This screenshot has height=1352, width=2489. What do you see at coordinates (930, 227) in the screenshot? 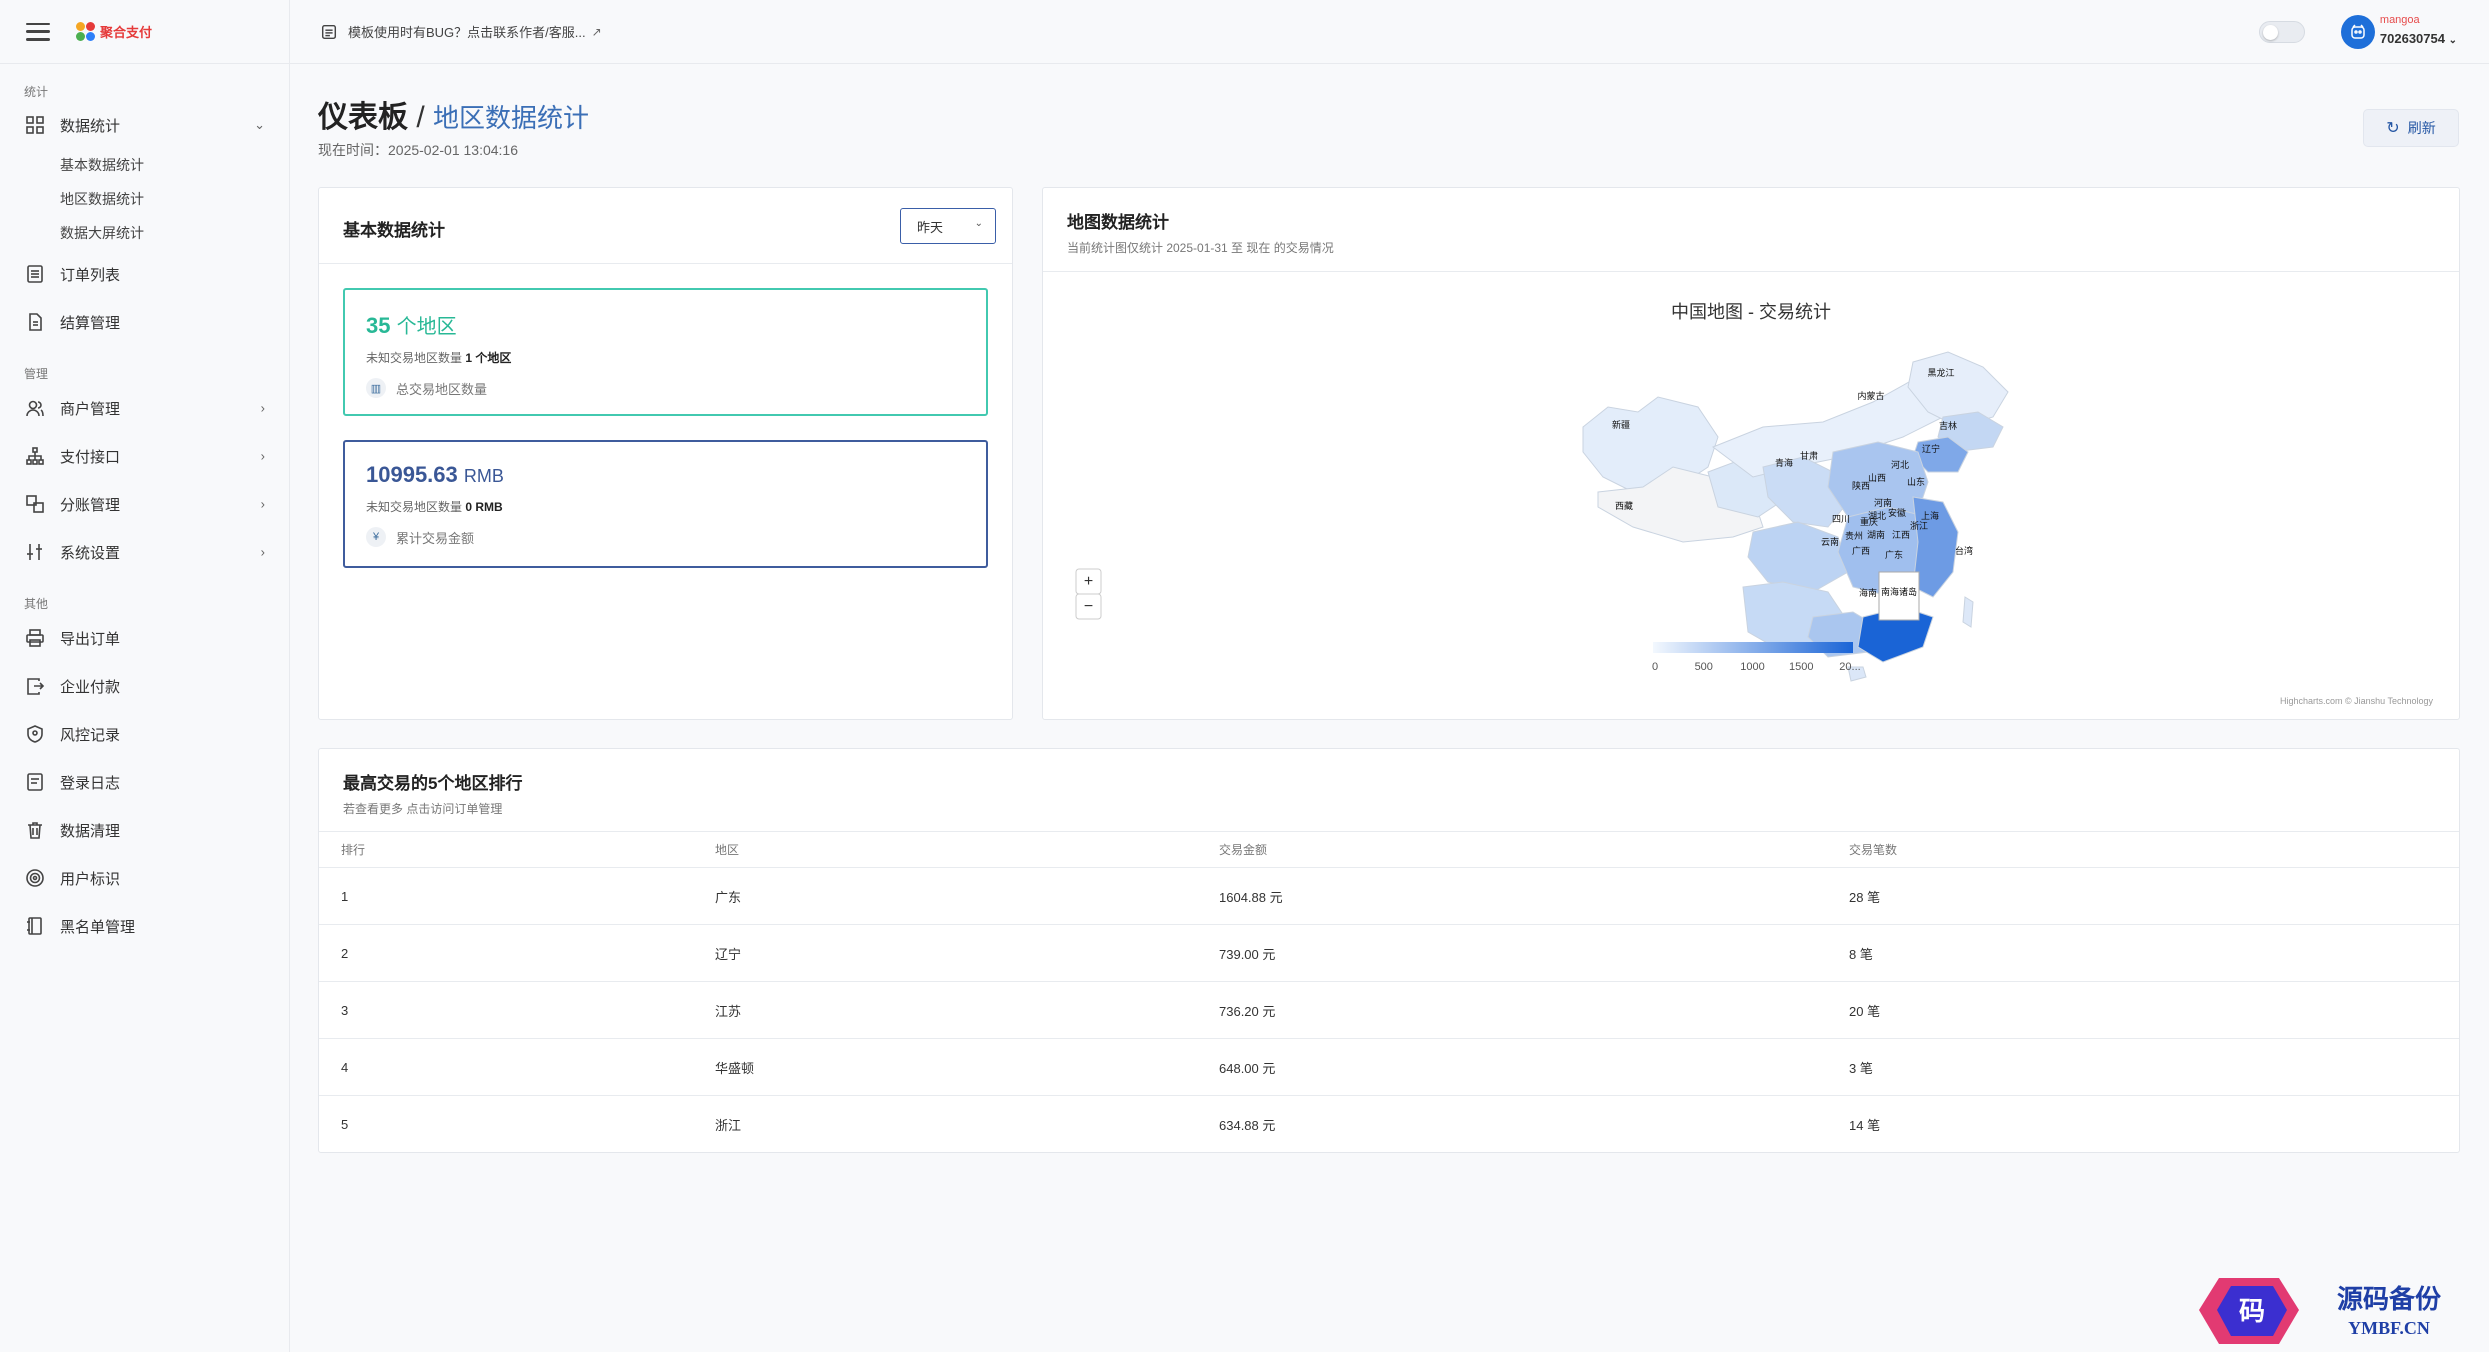
I see `select-value: 昨天` at bounding box center [930, 227].